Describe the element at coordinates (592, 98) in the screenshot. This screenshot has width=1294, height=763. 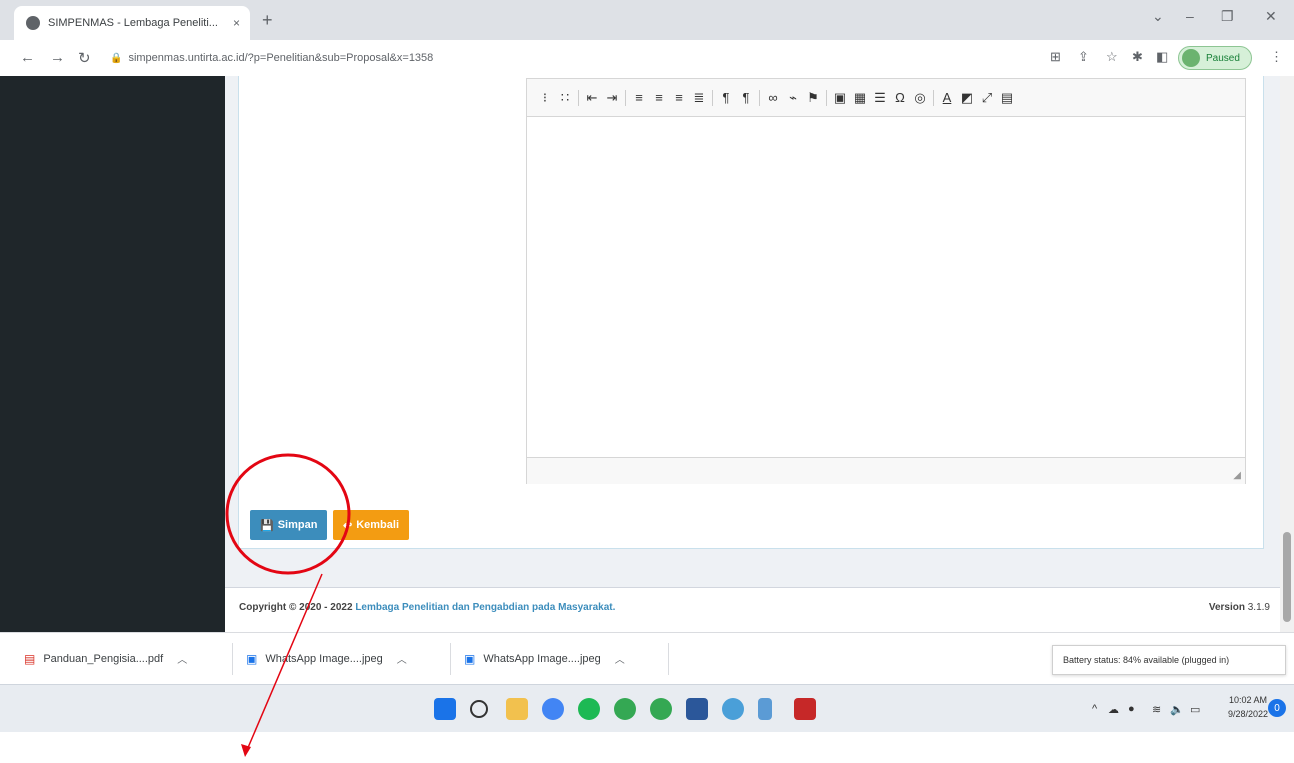
I see `outdent-icon: ⇤` at that location.